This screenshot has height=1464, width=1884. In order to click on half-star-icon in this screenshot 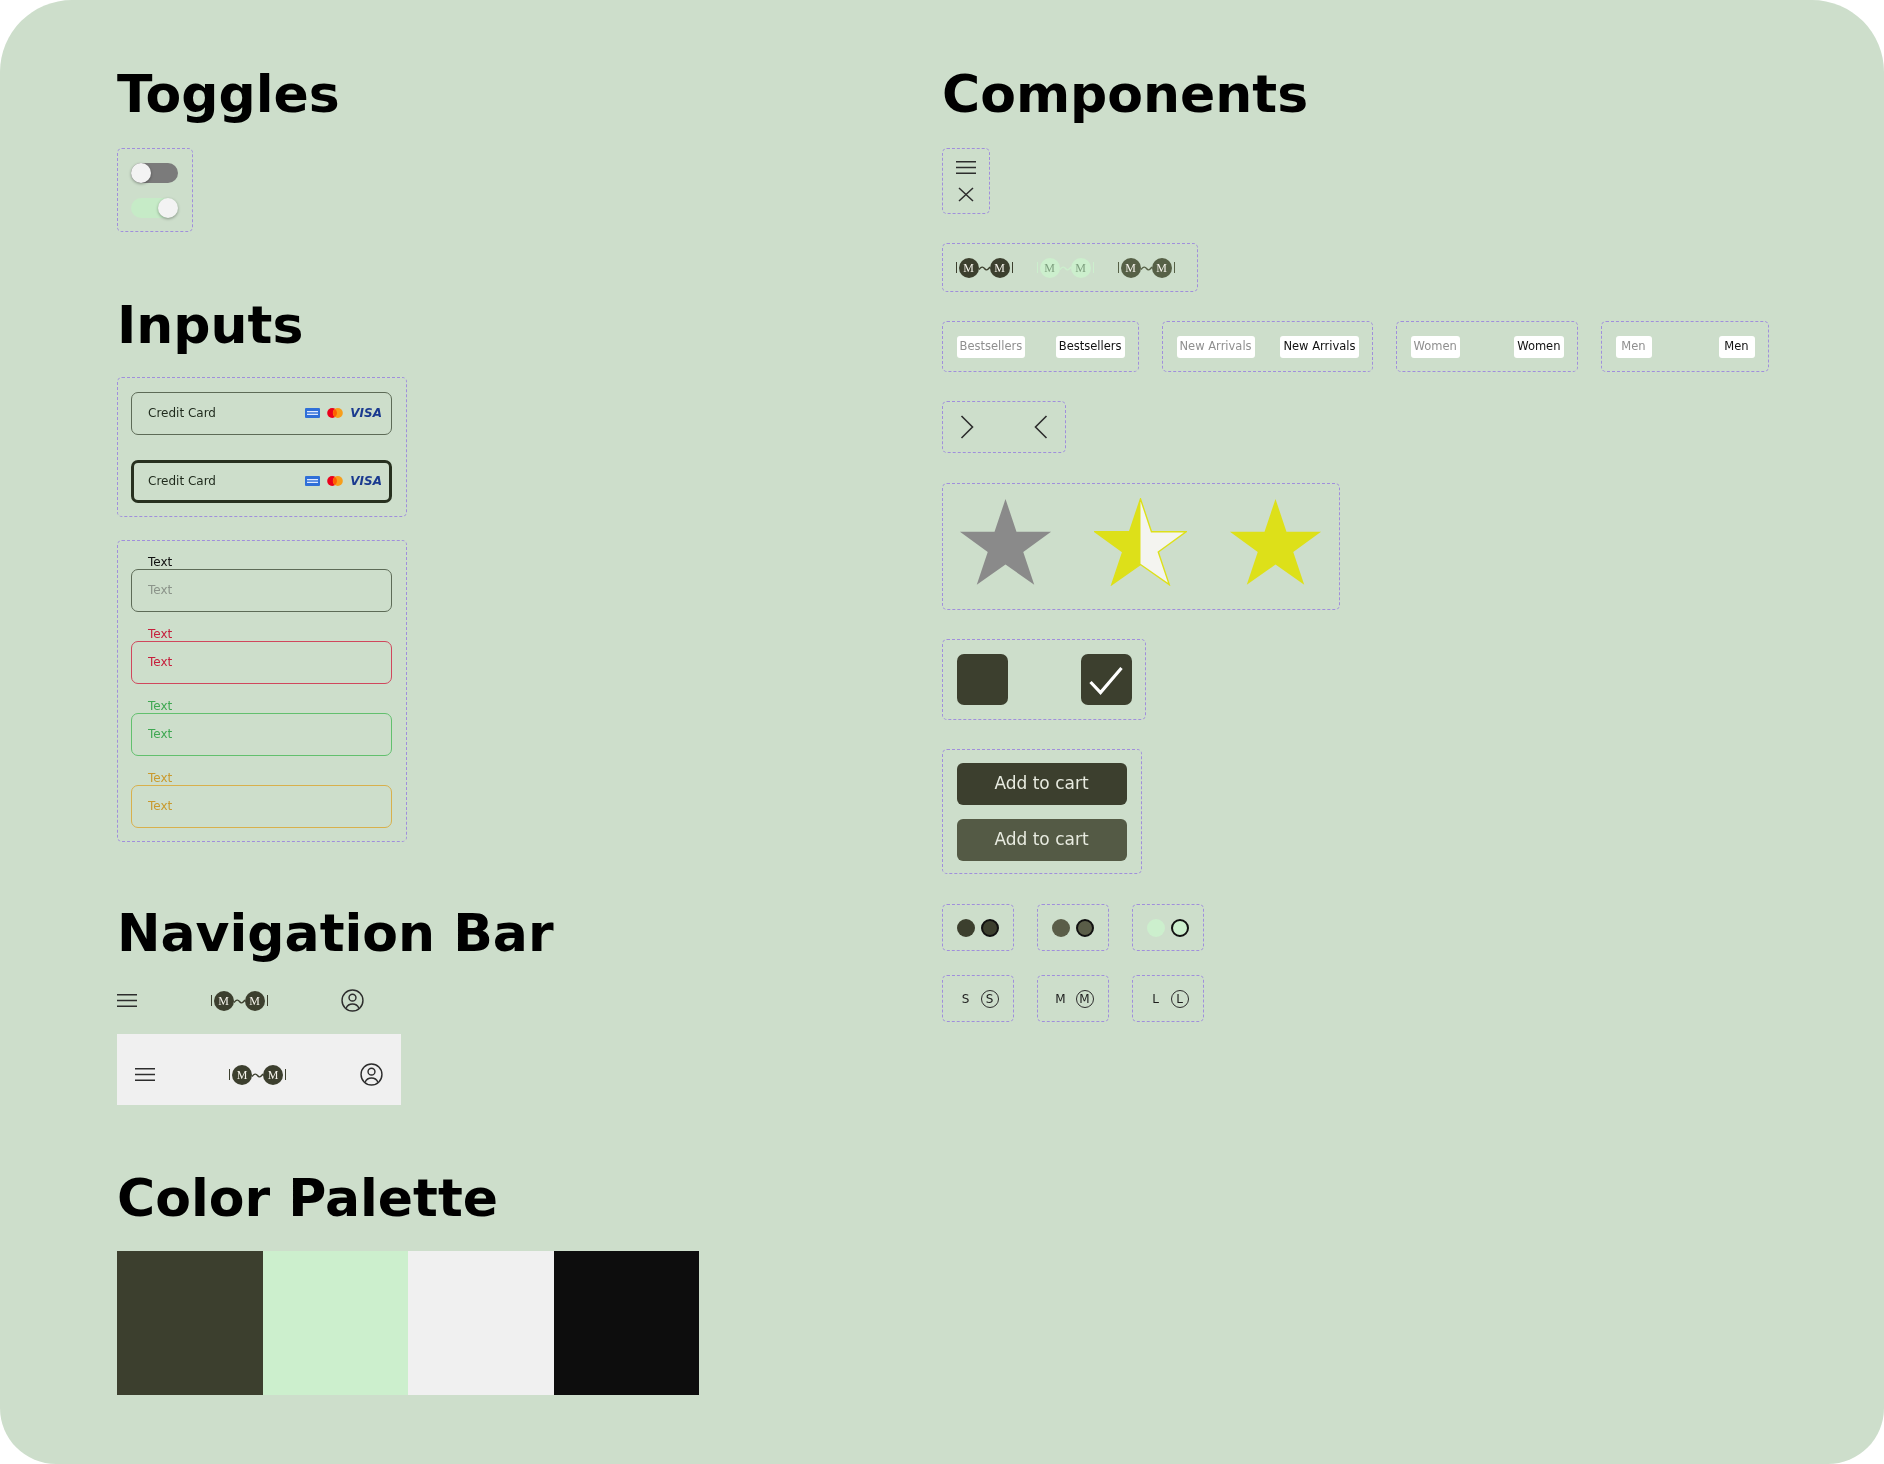, I will do `click(1140, 541)`.